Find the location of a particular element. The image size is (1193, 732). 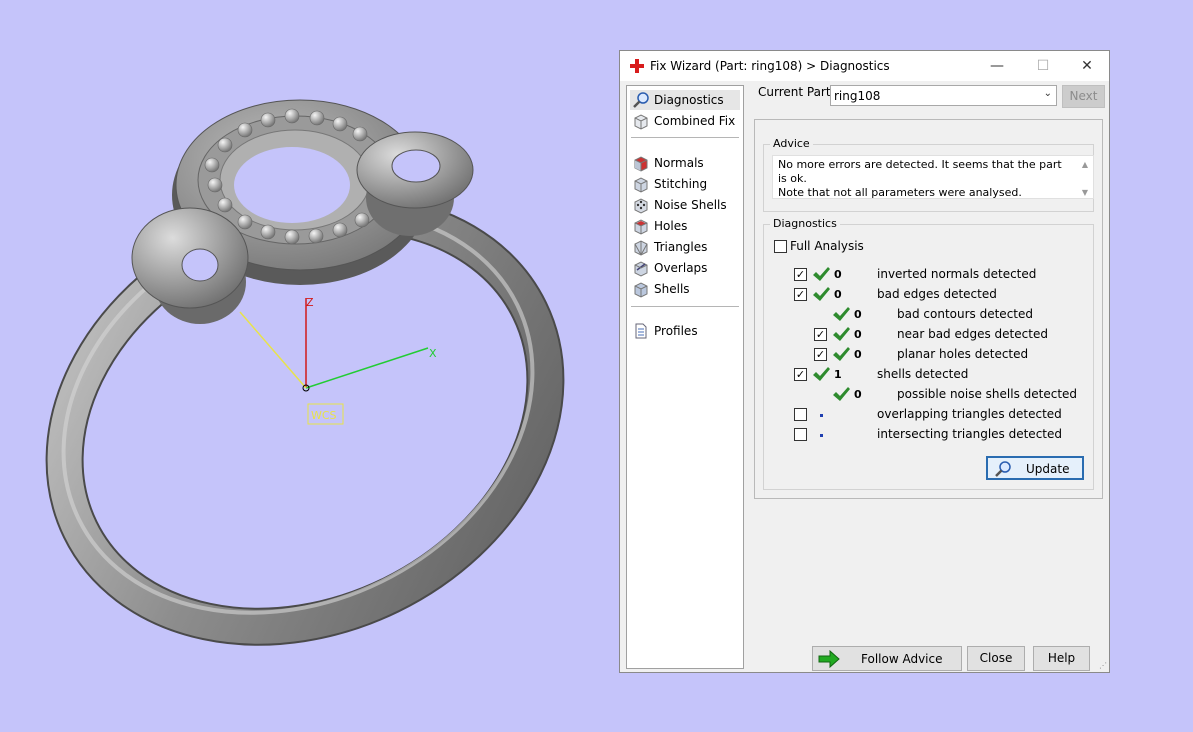

diagnostic-row: overlapping triangles detected is located at coordinates (924, 415).